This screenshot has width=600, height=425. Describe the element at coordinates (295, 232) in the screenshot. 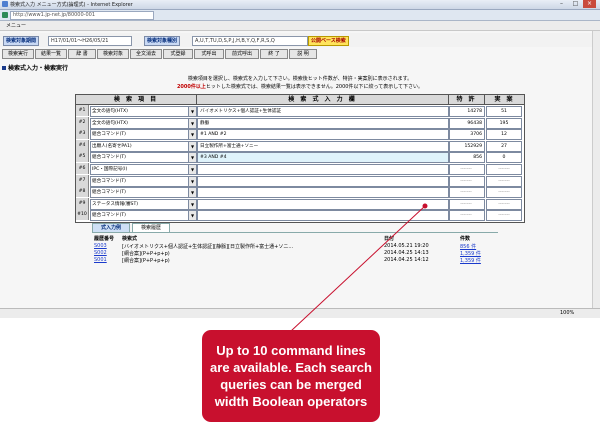

I see `history-divider` at that location.